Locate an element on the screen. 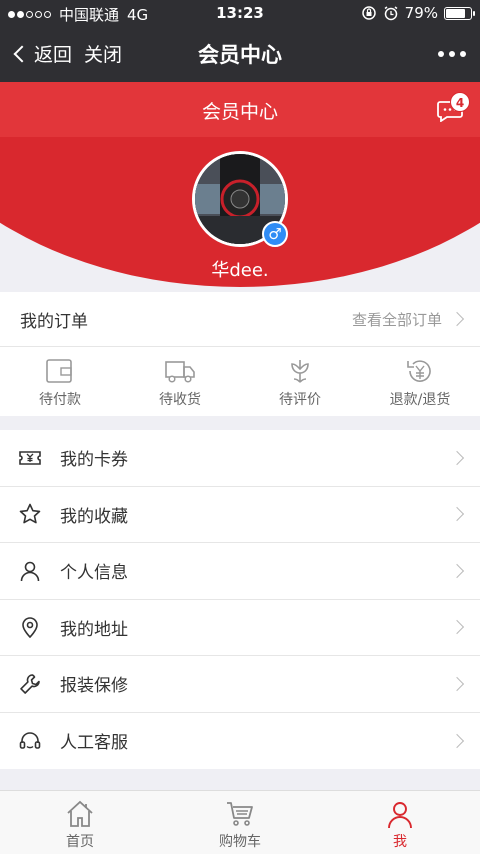 The image size is (480, 854). orders-section: 我的订单 查看全部订单 待付款 待收货 待评价 退款/退货 is located at coordinates (240, 354).